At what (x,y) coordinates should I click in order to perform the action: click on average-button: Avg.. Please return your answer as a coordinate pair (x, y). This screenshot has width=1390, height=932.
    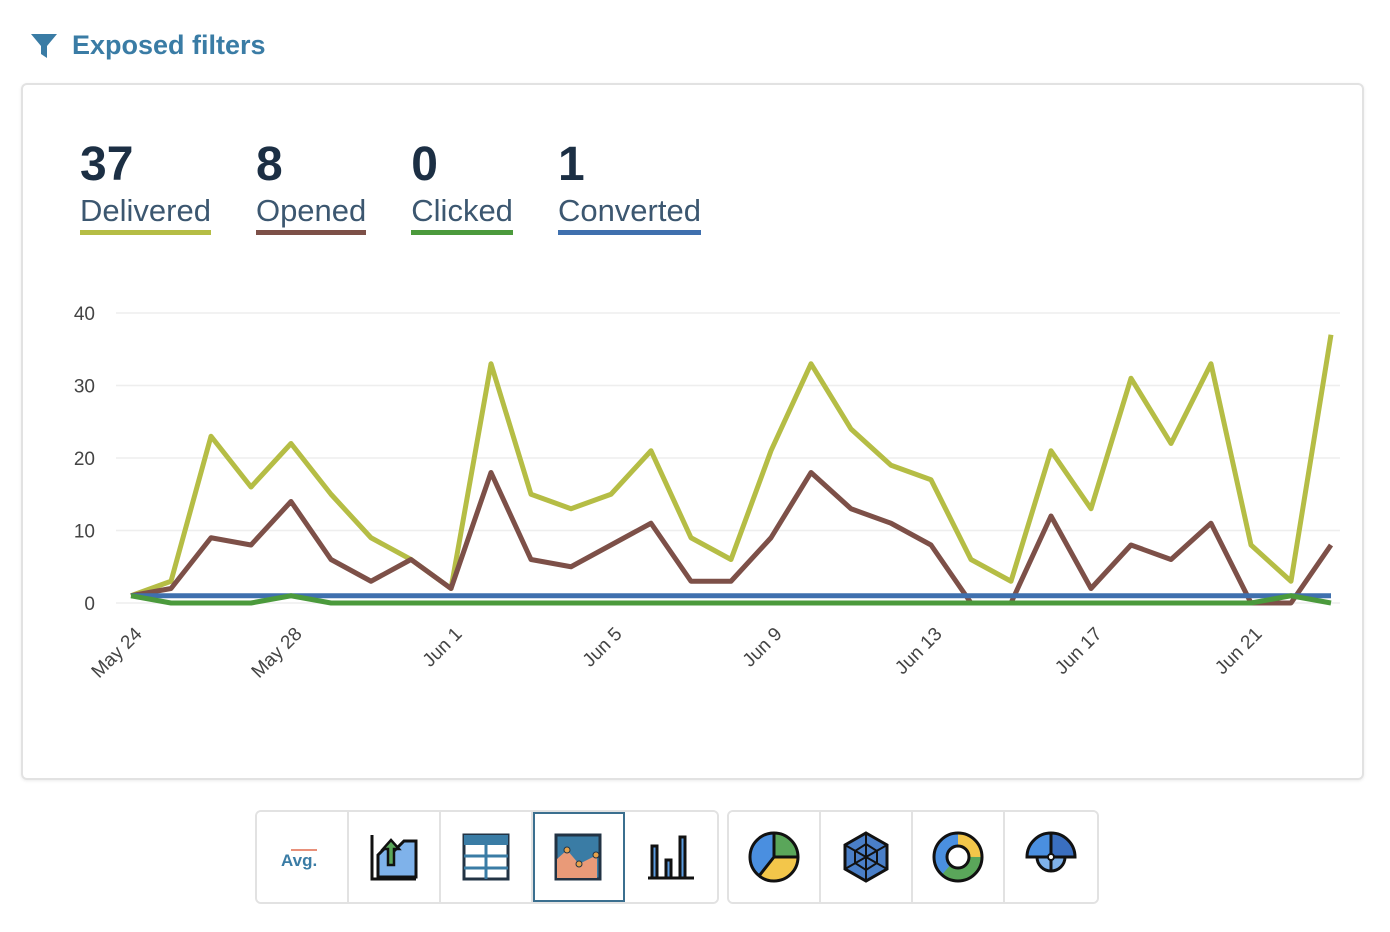
    Looking at the image, I should click on (303, 857).